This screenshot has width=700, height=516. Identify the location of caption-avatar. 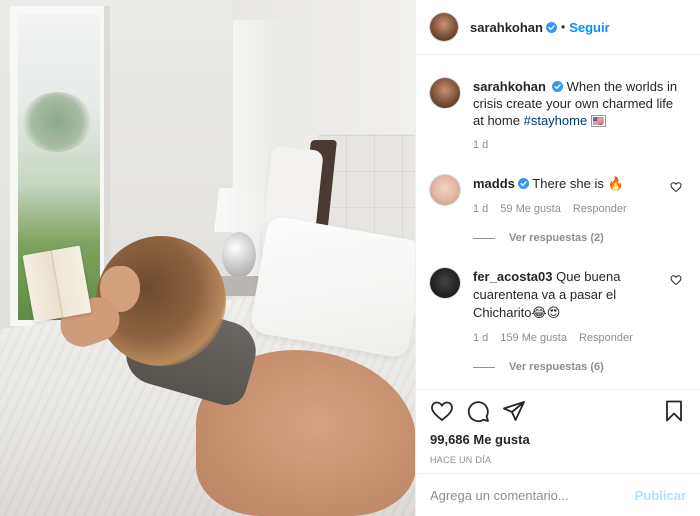
(445, 93).